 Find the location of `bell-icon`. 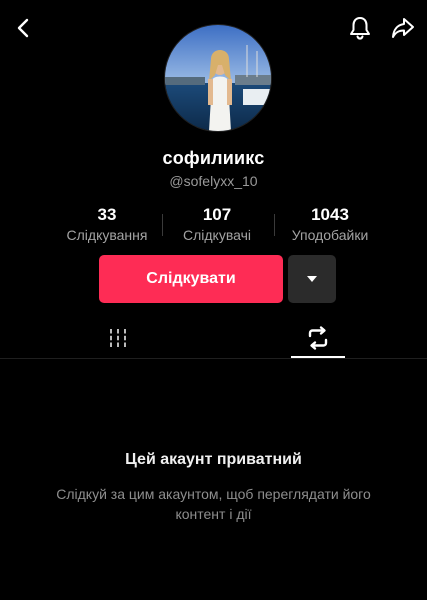

bell-icon is located at coordinates (360, 28).